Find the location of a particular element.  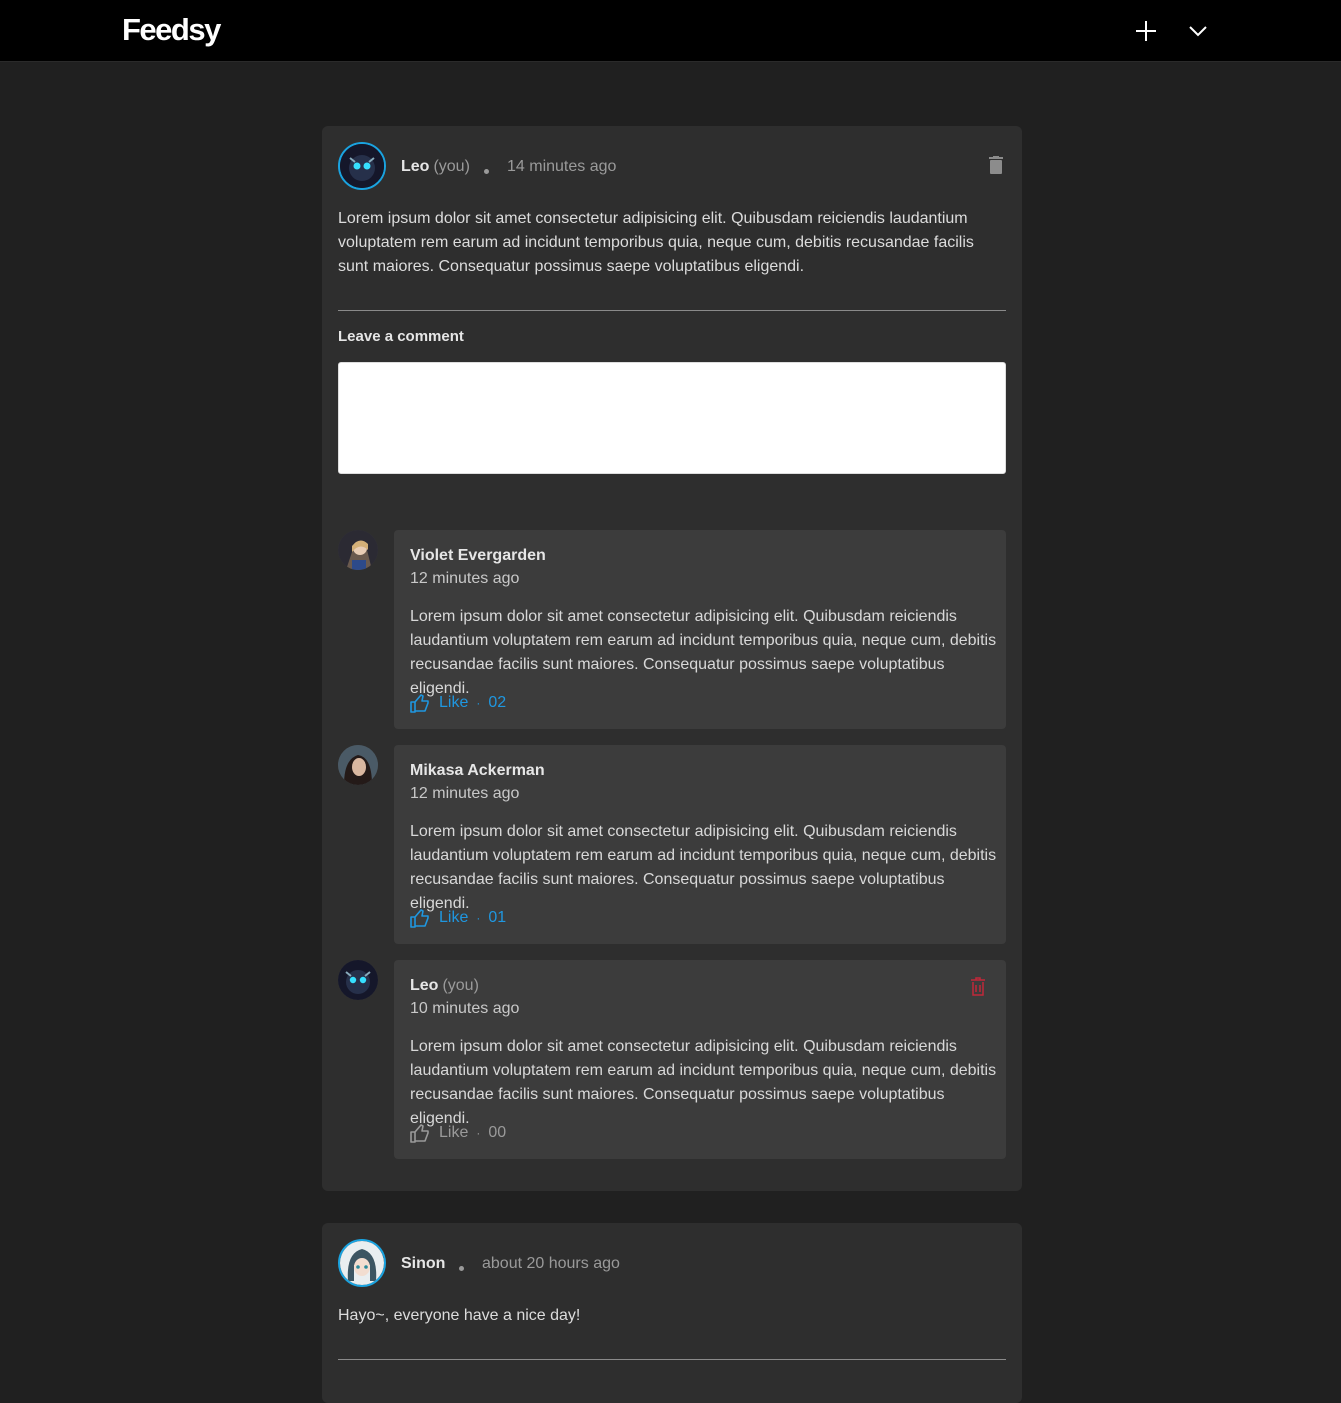

comment-author: Mikasa Ackerman is located at coordinates (477, 771).